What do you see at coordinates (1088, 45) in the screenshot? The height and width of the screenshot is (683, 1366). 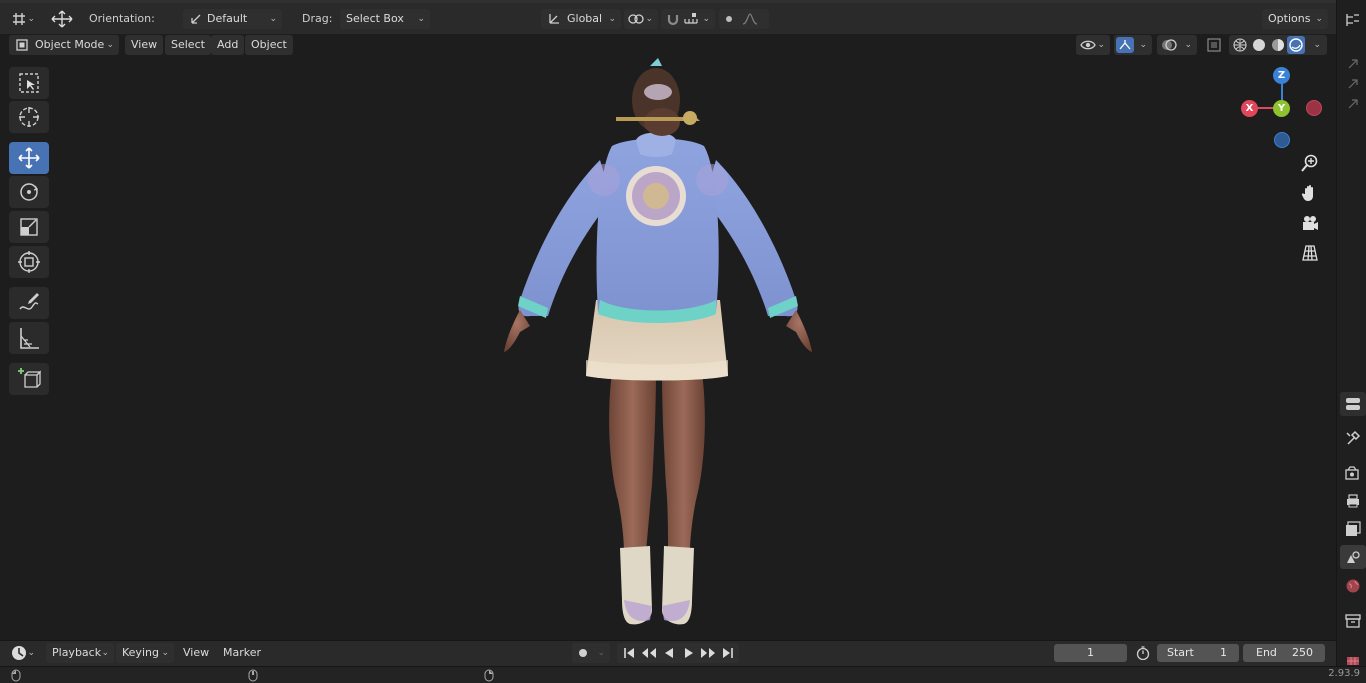 I see `eye-icon` at bounding box center [1088, 45].